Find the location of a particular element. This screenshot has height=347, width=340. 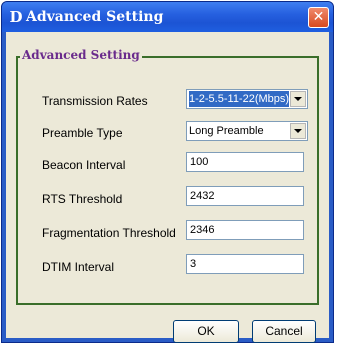

preamble-type-select: Long Preamble is located at coordinates (247, 131).